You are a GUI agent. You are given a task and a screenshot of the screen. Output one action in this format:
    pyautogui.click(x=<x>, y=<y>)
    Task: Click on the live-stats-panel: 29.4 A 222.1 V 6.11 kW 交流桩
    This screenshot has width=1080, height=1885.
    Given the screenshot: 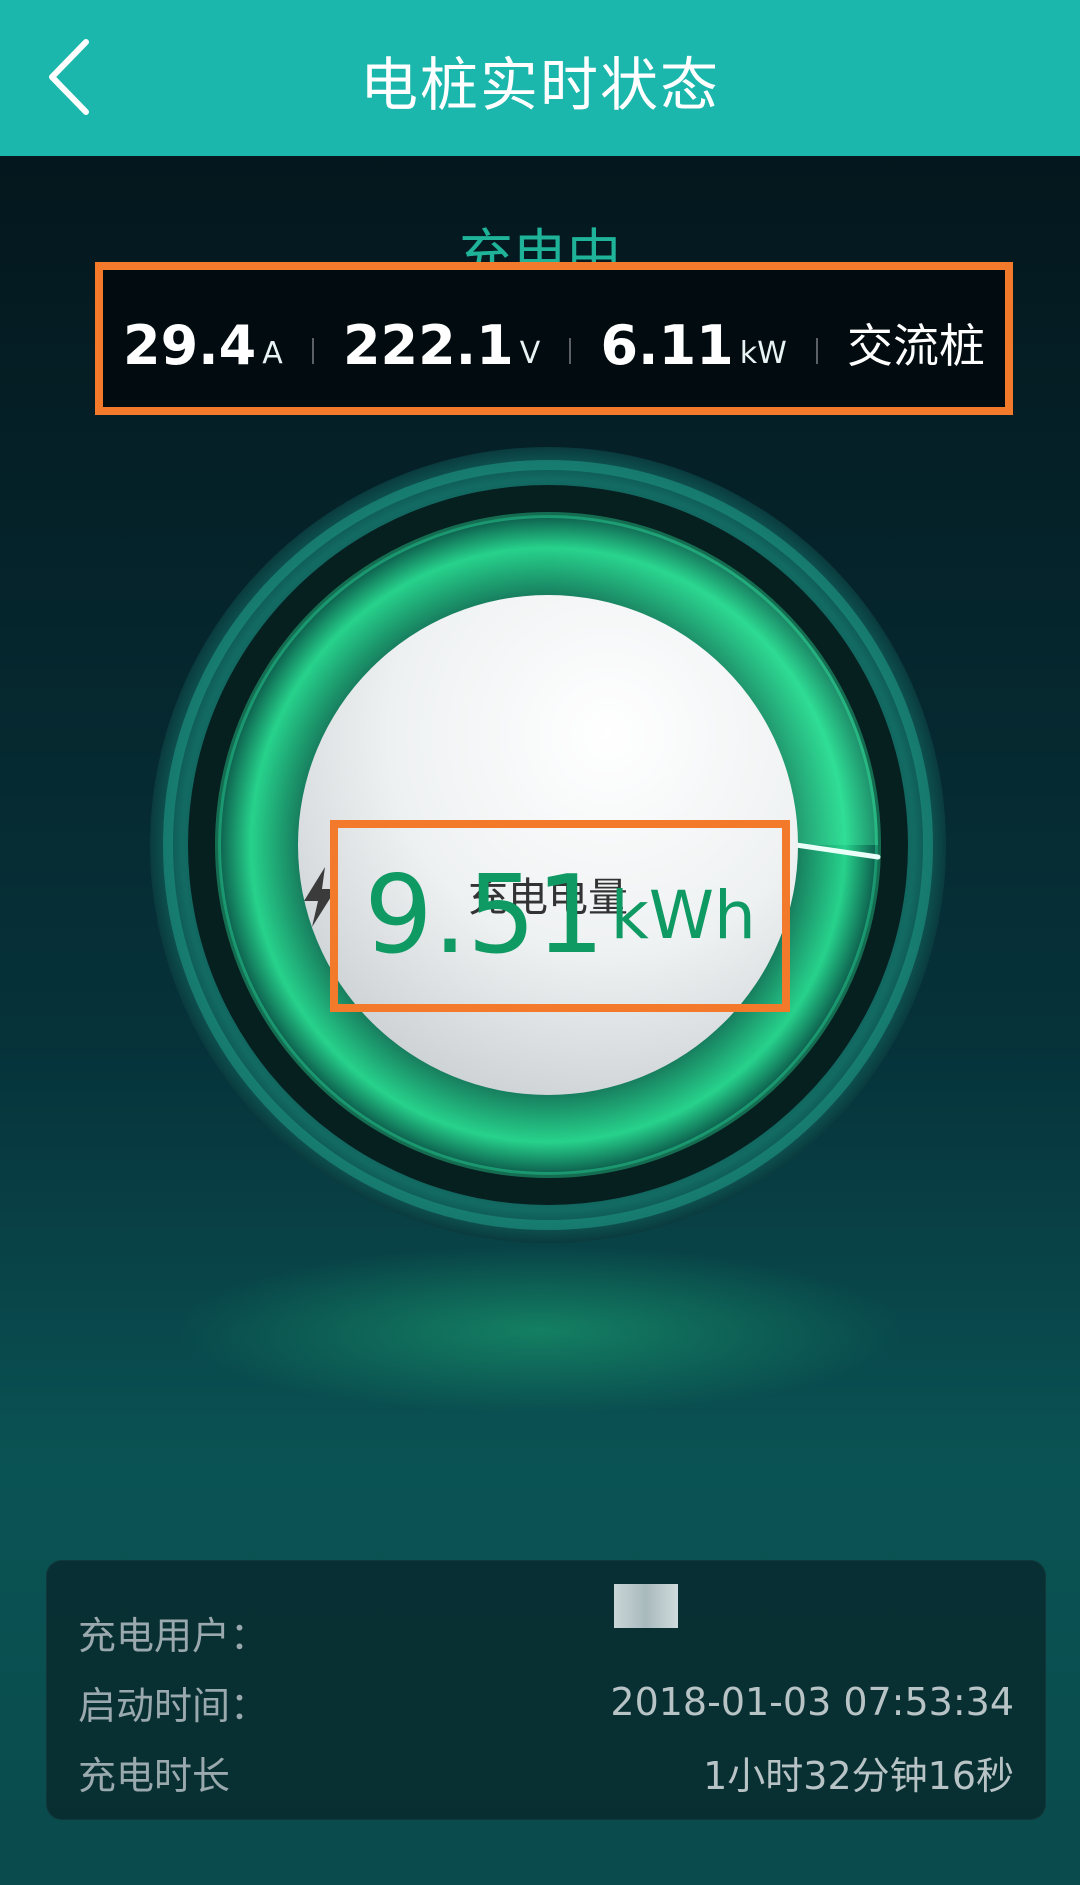 What is the action you would take?
    pyautogui.click(x=554, y=338)
    